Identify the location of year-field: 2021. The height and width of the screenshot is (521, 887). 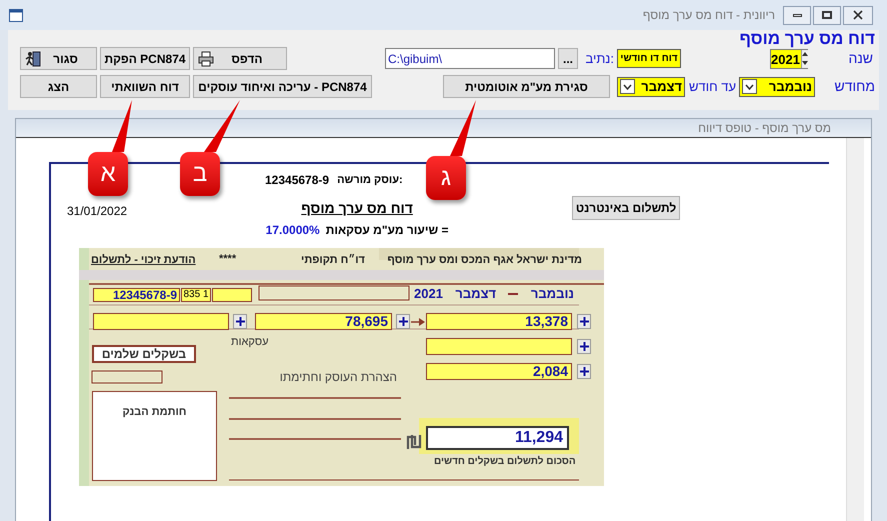
(789, 58).